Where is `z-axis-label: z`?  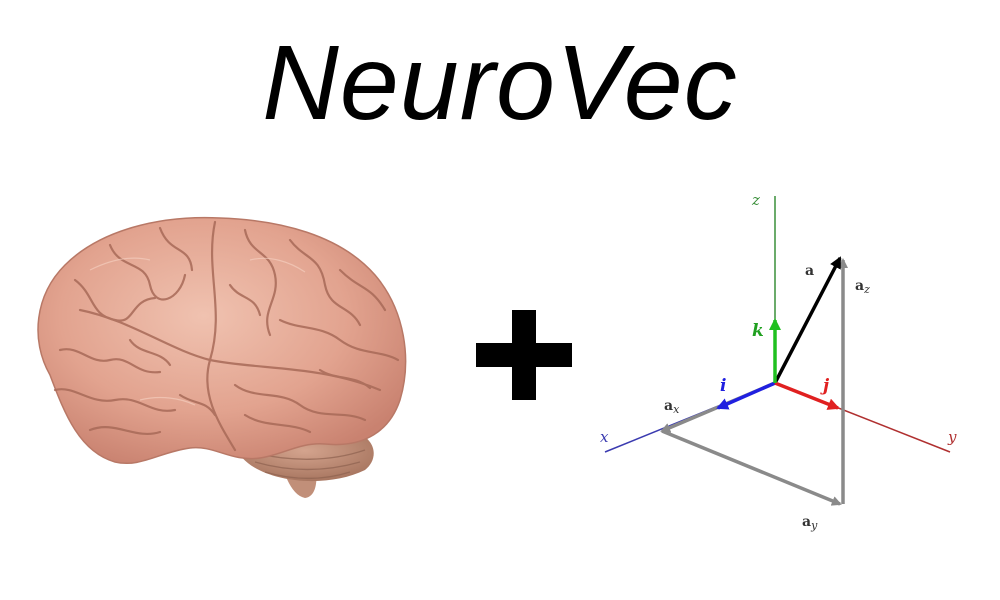
z-axis-label: z is located at coordinates (755, 200).